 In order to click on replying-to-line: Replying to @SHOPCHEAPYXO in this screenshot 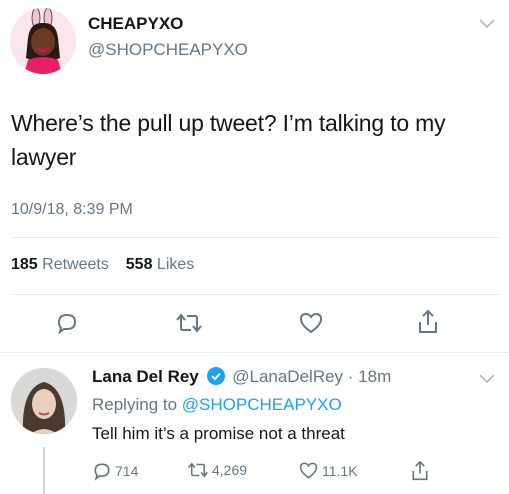, I will do `click(217, 405)`.